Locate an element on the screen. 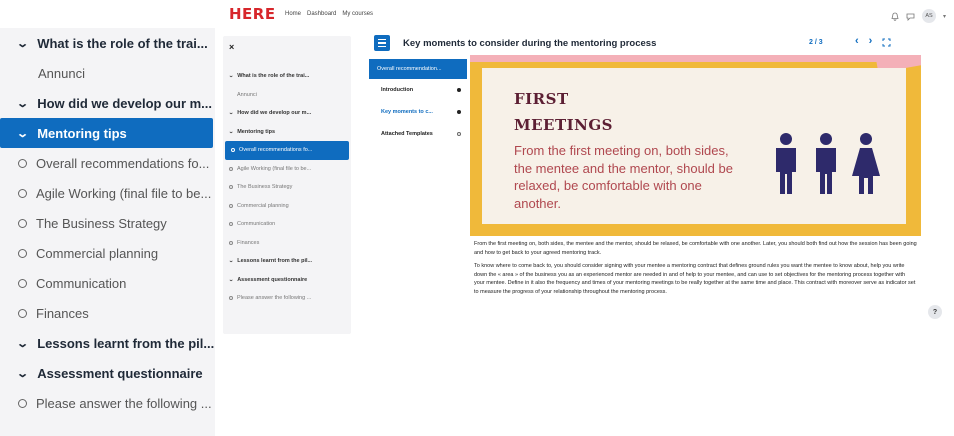 The width and height of the screenshot is (954, 436). user-tools: AS ▾ is located at coordinates (918, 16).